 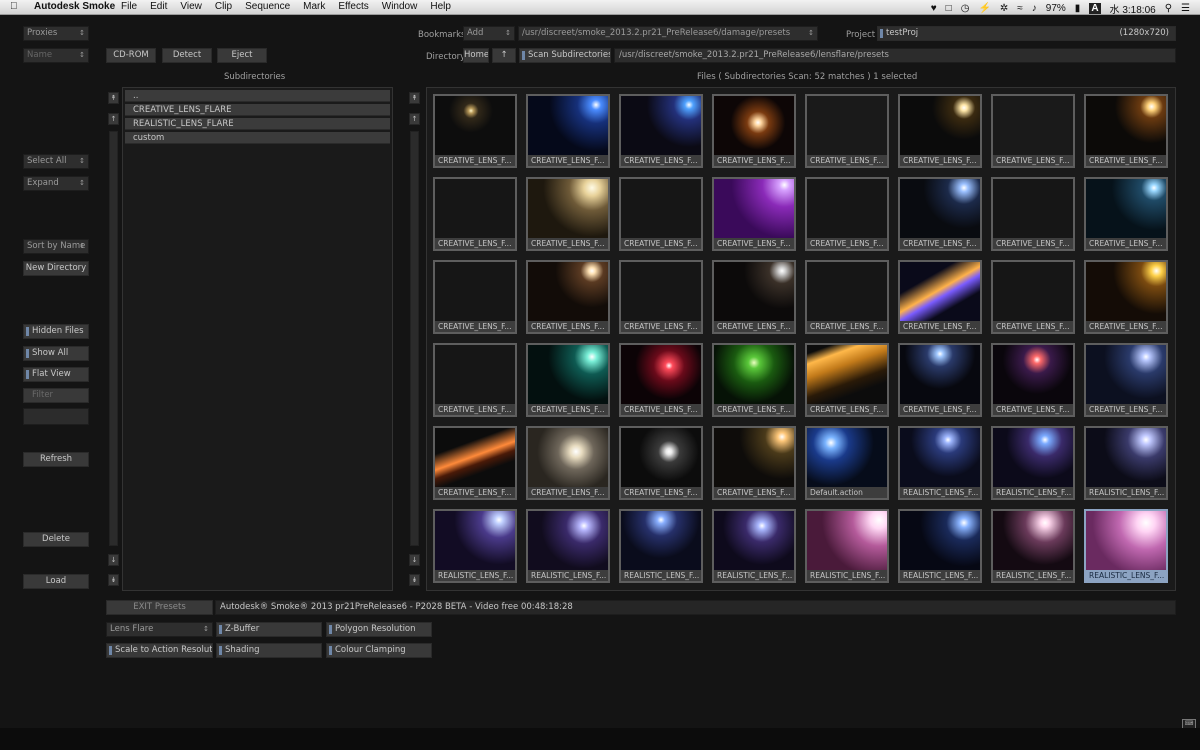 What do you see at coordinates (269, 629) in the screenshot?
I see `z-buffer-toggle: Z-Buffer` at bounding box center [269, 629].